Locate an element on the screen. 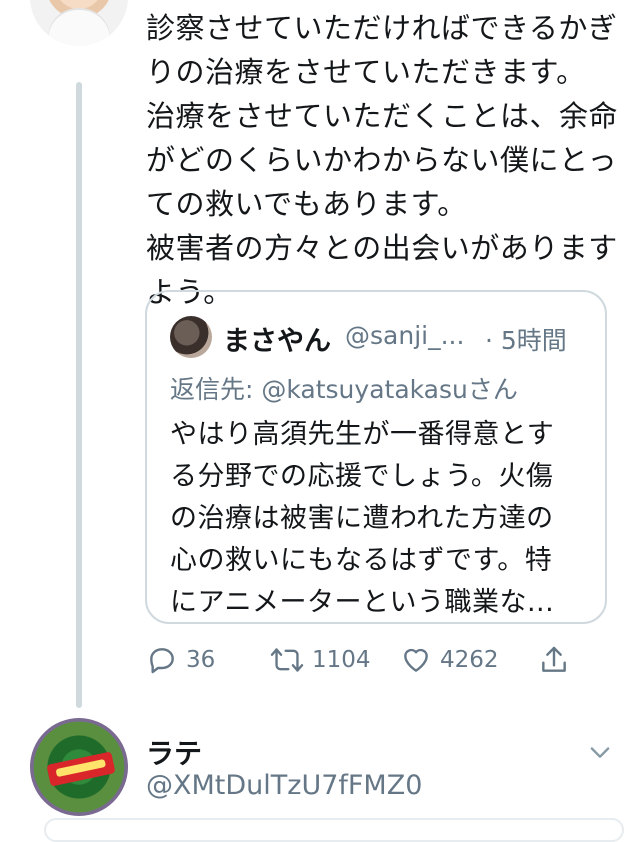 The width and height of the screenshot is (640, 842). tweet-text-line: 治療をさせていただくことは、余命 is located at coordinates (382, 116).